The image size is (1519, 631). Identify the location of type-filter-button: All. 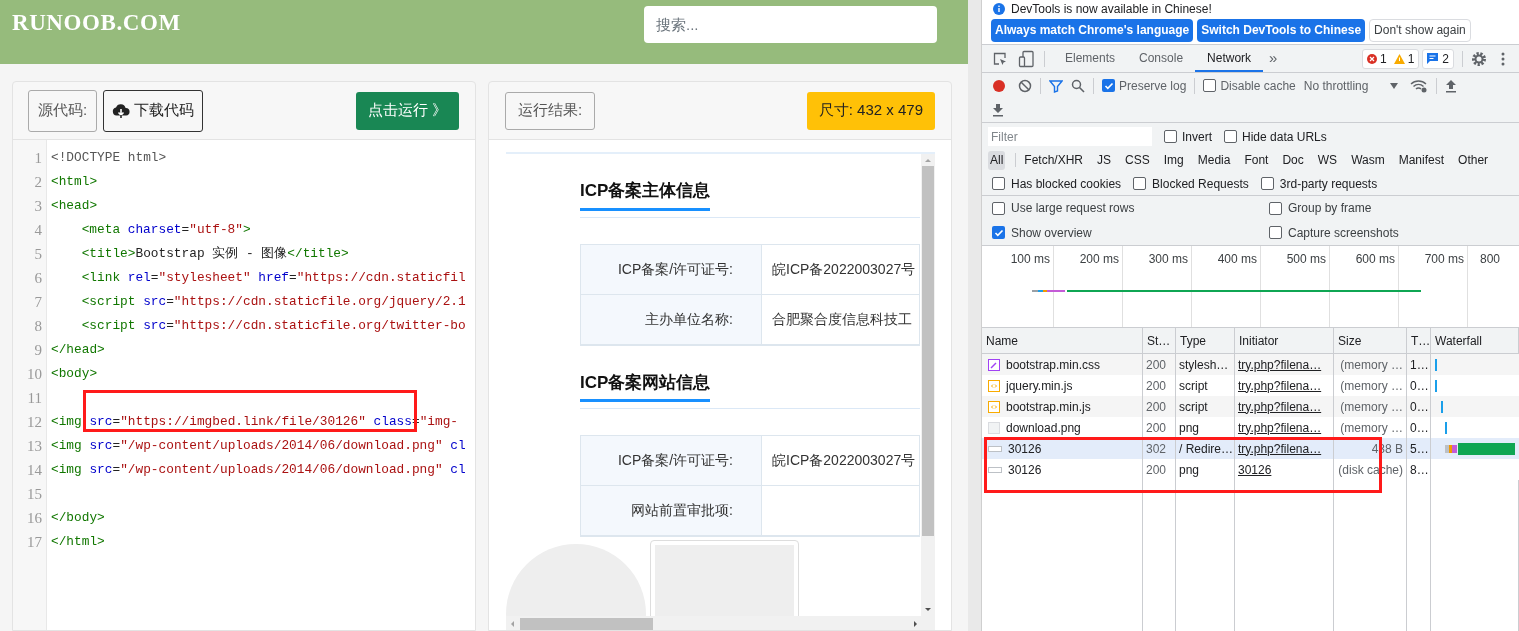
(997, 160).